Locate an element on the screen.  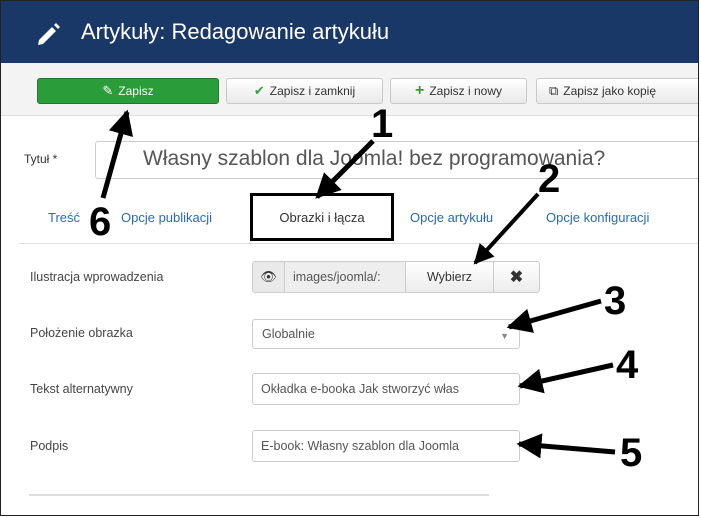
tab-publishing: Opcje publikacji is located at coordinates (166, 217).